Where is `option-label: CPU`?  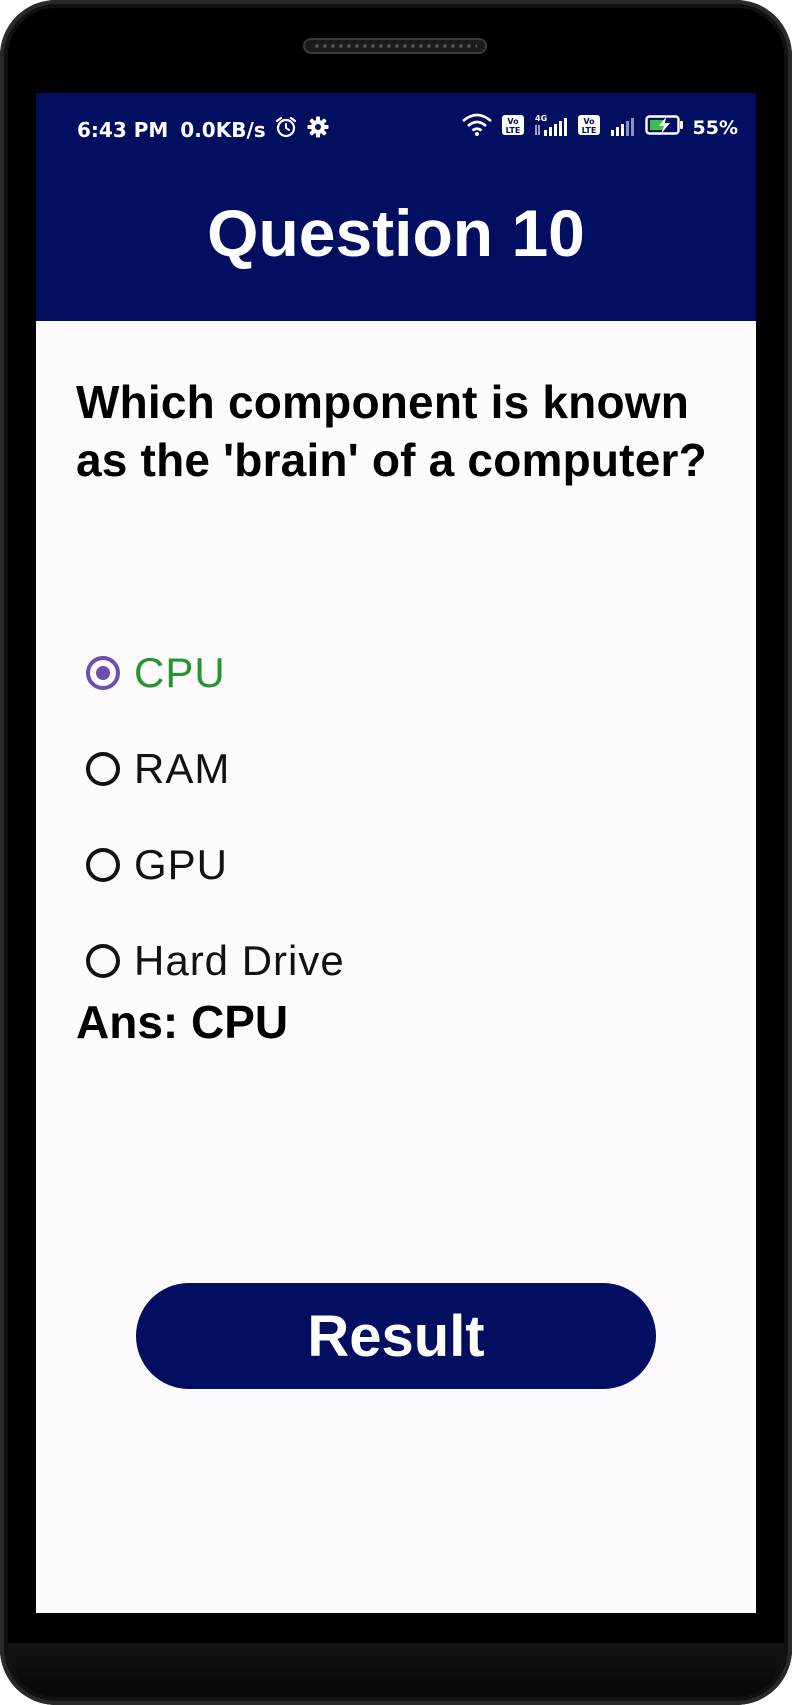 option-label: CPU is located at coordinates (180, 672).